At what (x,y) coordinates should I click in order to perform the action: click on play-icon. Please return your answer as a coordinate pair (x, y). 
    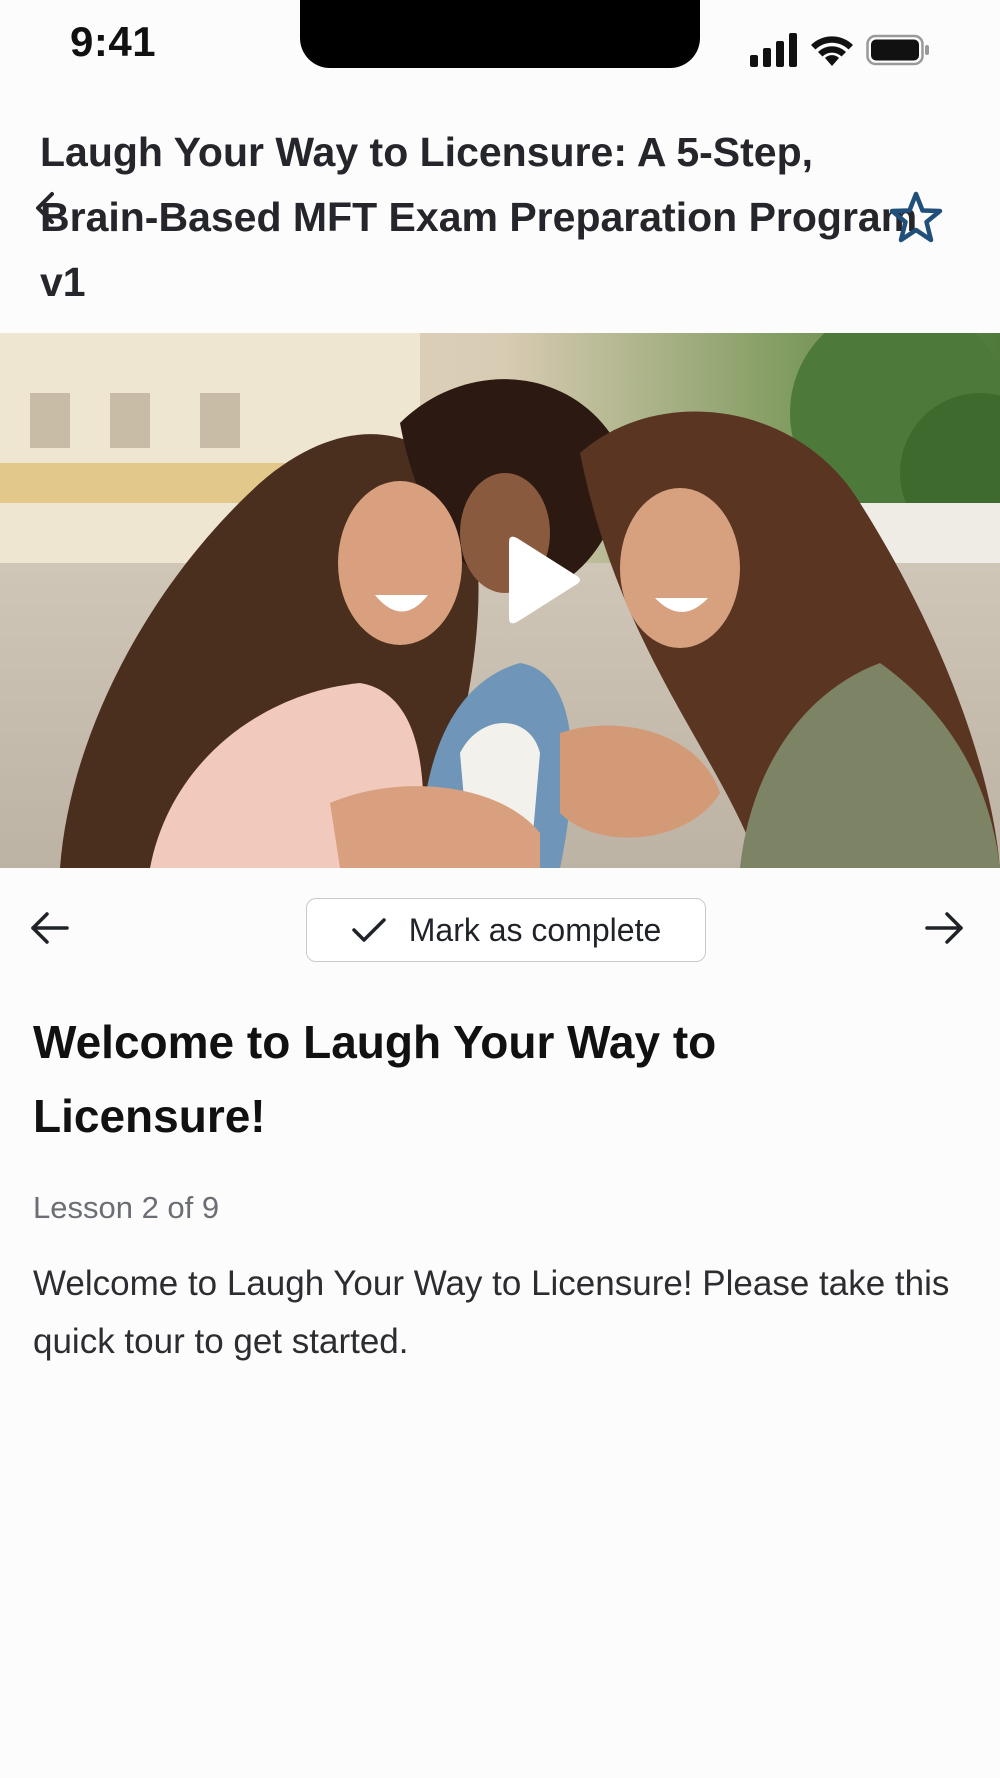
    Looking at the image, I should click on (545, 580).